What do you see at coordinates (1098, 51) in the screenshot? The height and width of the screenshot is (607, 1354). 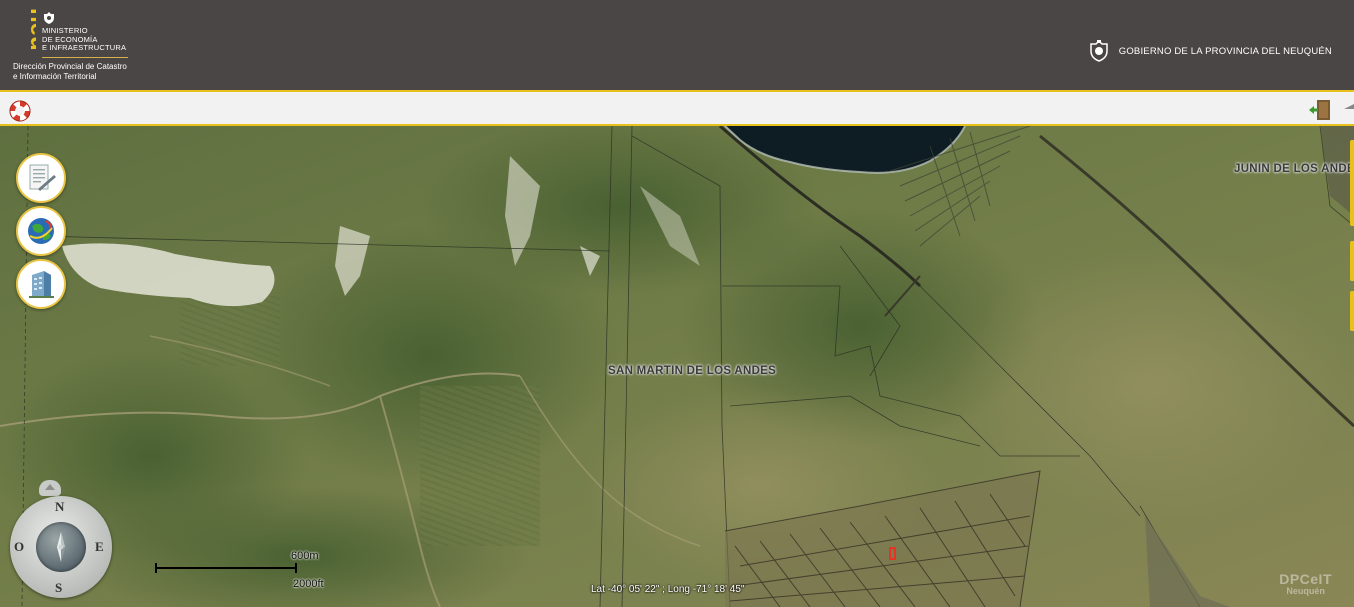 I see `government-crest-icon` at bounding box center [1098, 51].